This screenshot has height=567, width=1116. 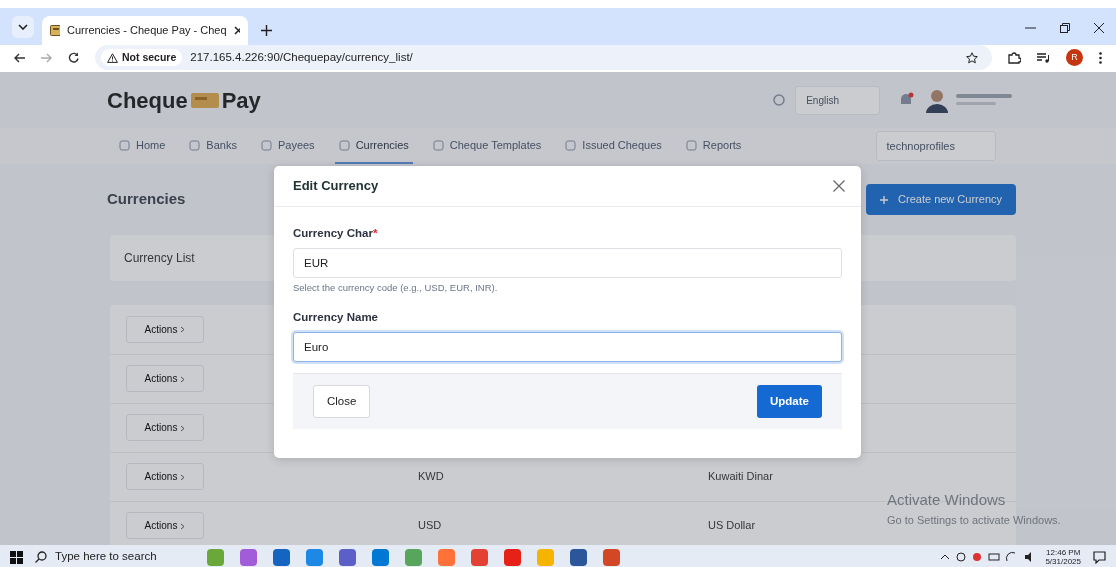 I want to click on dialog-title: Edit Currency, so click(x=336, y=186).